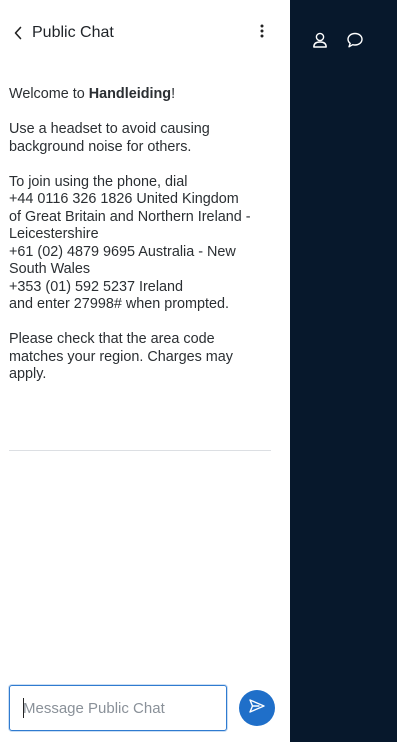 This screenshot has width=397, height=742. Describe the element at coordinates (73, 32) in the screenshot. I see `chat-title: Public Chat` at that location.